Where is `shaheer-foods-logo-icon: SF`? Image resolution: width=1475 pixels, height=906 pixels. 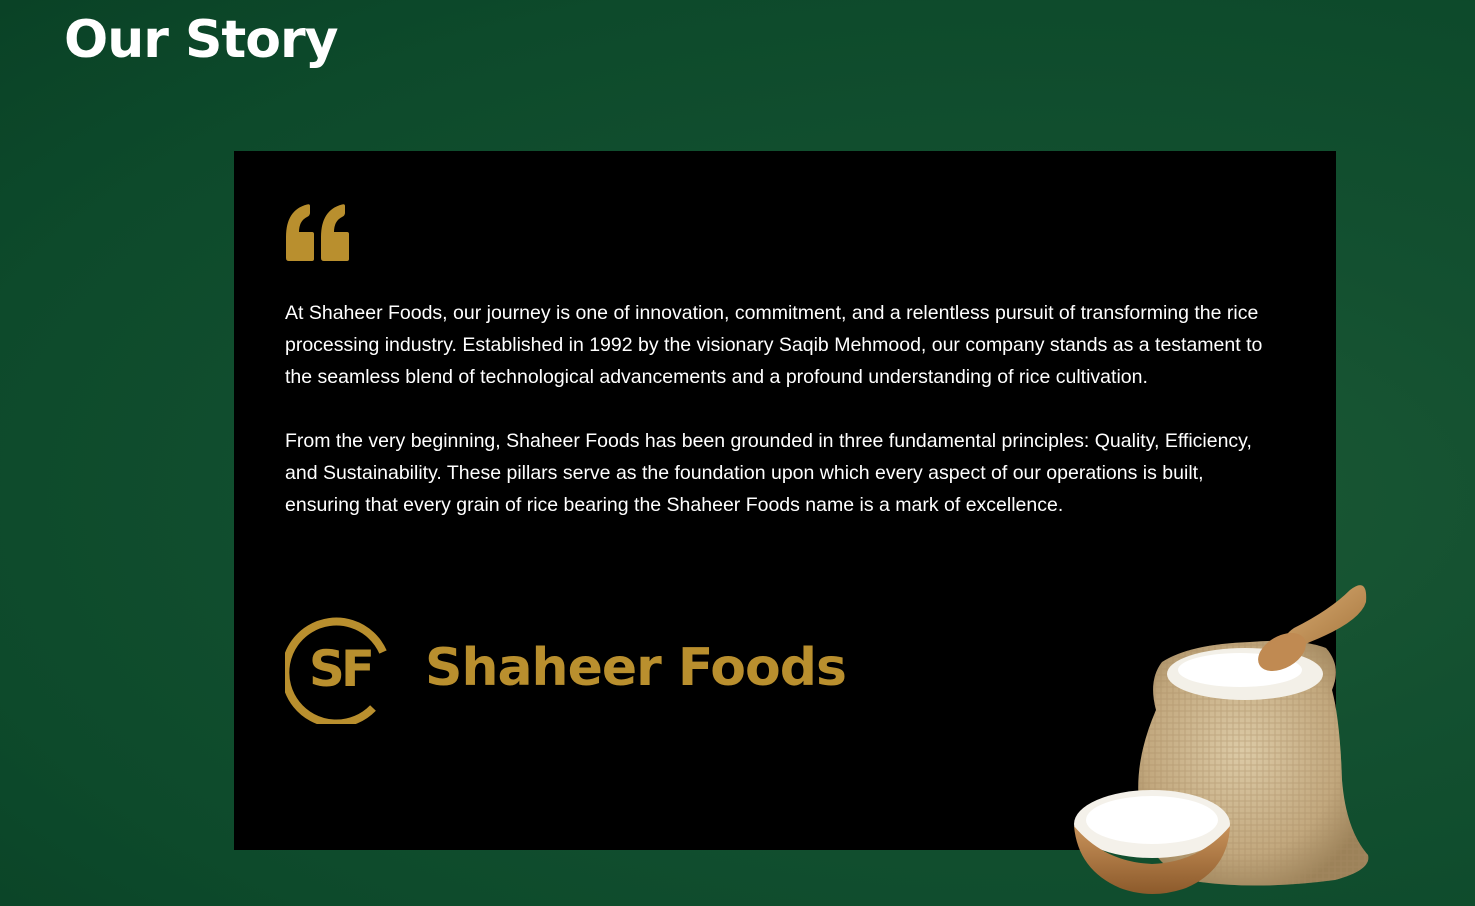 shaheer-foods-logo-icon: SF is located at coordinates (336, 670).